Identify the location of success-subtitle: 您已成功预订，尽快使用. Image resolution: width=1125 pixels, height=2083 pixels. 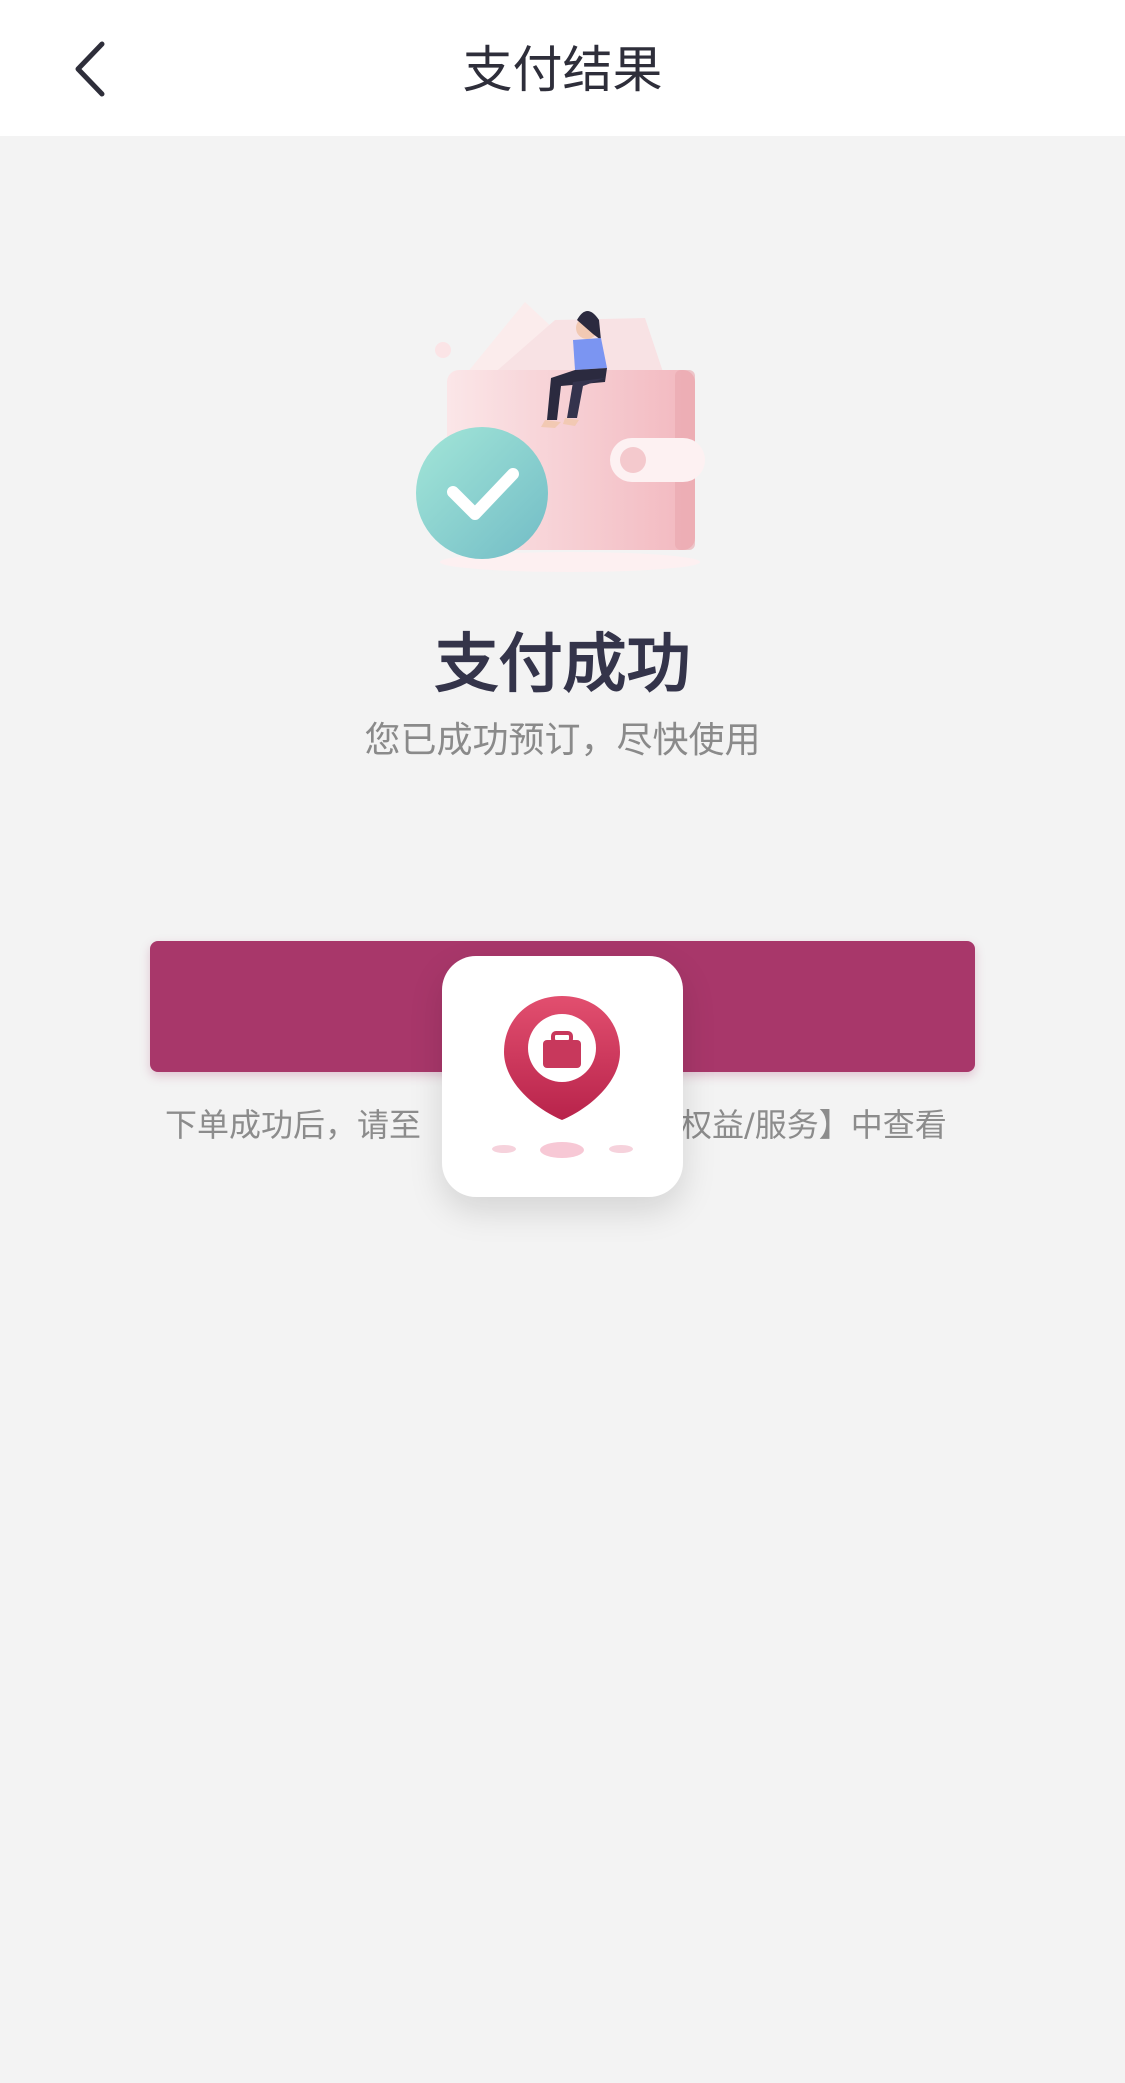
(562, 740).